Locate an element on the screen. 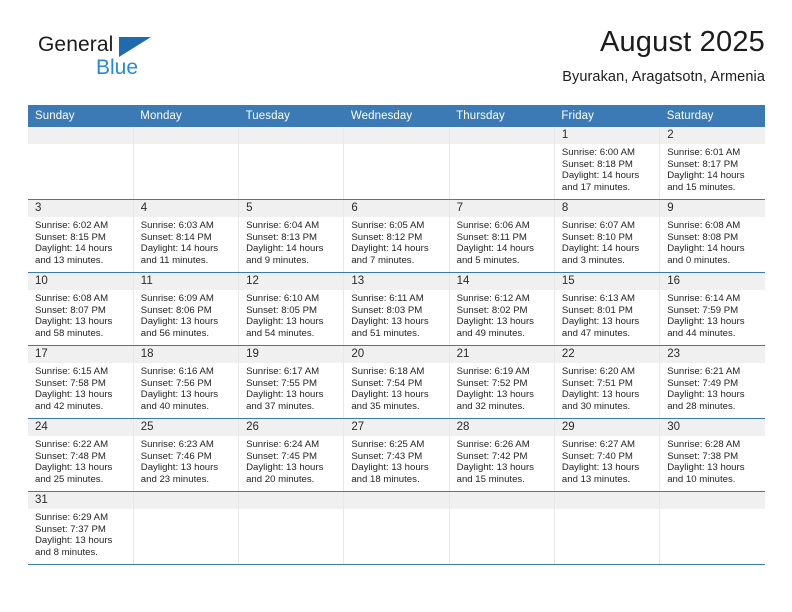 This screenshot has width=792, height=612. page-title: August 2025 is located at coordinates (682, 42).